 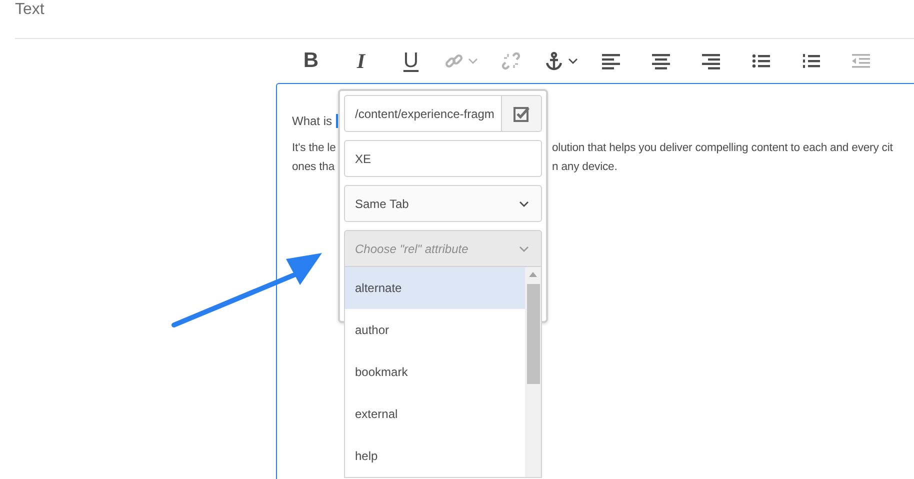 I want to click on italic-button: I, so click(x=361, y=61).